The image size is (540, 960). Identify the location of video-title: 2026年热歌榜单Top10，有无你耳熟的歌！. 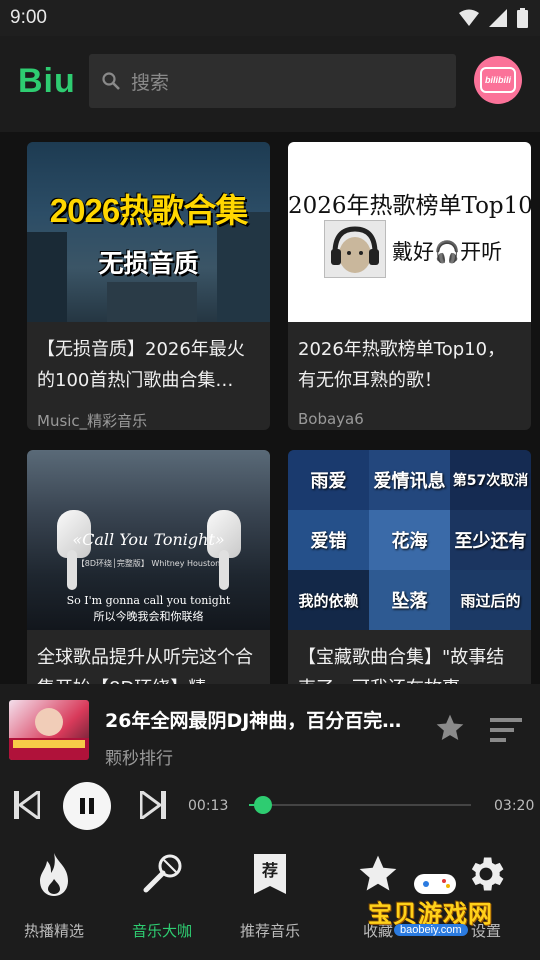
(402, 365).